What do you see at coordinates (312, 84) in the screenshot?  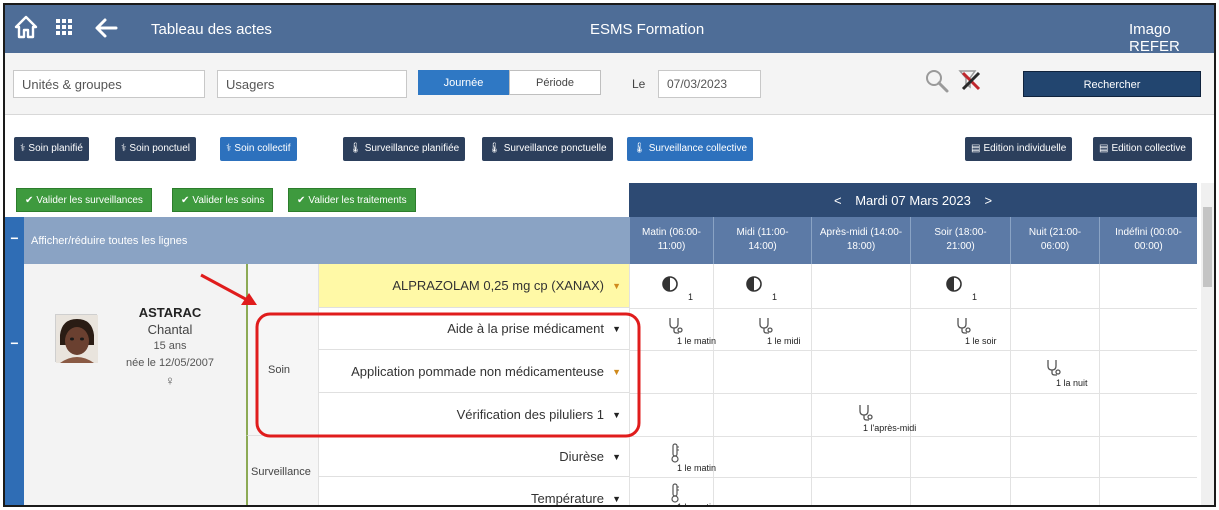 I see `users-field: Usagers` at bounding box center [312, 84].